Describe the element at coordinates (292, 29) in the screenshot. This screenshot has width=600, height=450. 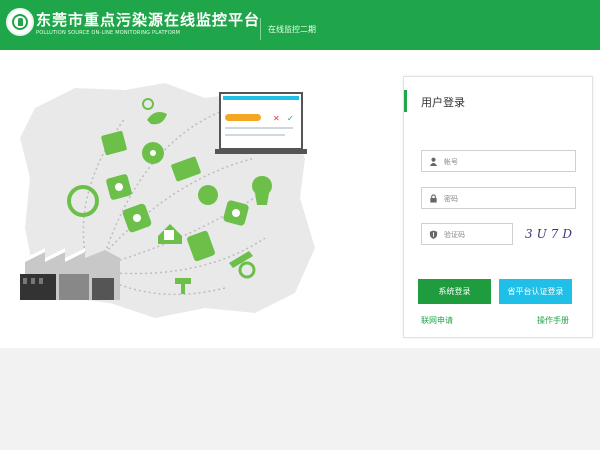
I see `phase-label: 在线监控二期` at that location.